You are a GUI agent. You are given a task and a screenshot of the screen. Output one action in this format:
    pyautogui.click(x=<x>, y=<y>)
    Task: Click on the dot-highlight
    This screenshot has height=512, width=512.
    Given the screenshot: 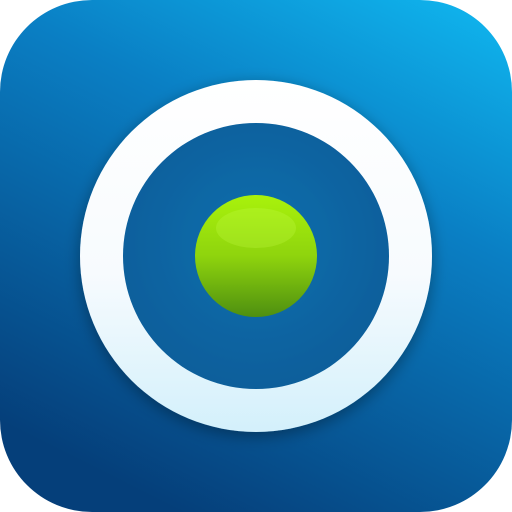 What is the action you would take?
    pyautogui.click(x=256, y=228)
    